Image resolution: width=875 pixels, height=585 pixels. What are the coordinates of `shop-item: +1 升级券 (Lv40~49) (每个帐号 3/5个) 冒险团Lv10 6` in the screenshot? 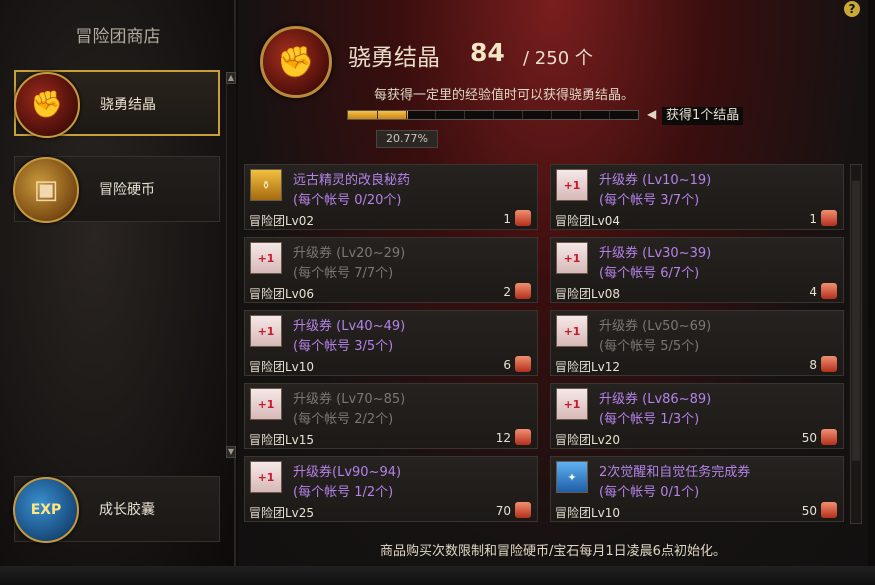 It's located at (391, 343).